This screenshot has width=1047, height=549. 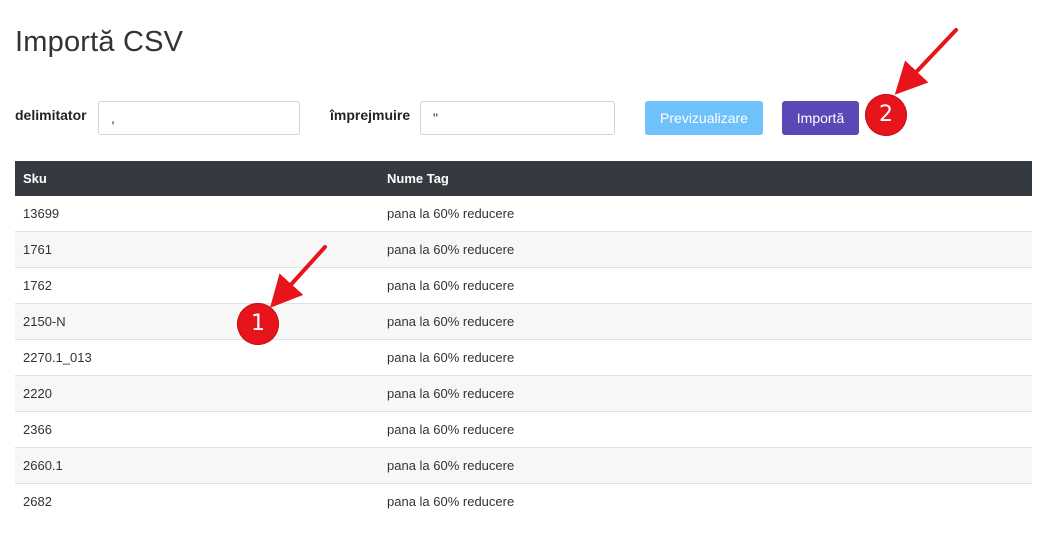 I want to click on annotation-badge-1: 1, so click(x=258, y=324).